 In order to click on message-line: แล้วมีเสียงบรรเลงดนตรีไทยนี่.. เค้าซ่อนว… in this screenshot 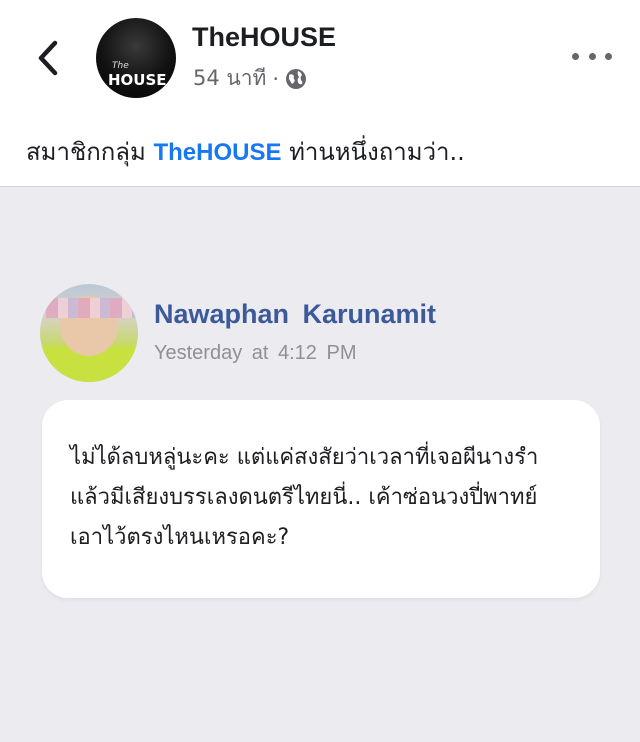, I will do `click(304, 497)`.